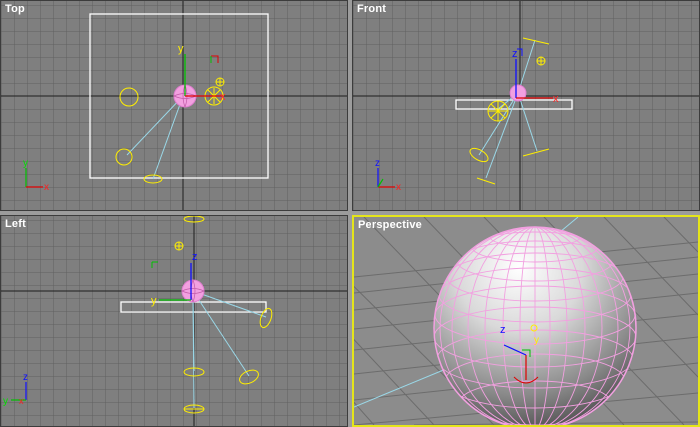 The width and height of the screenshot is (700, 427). I want to click on viewport-label-top: Top, so click(15, 9).